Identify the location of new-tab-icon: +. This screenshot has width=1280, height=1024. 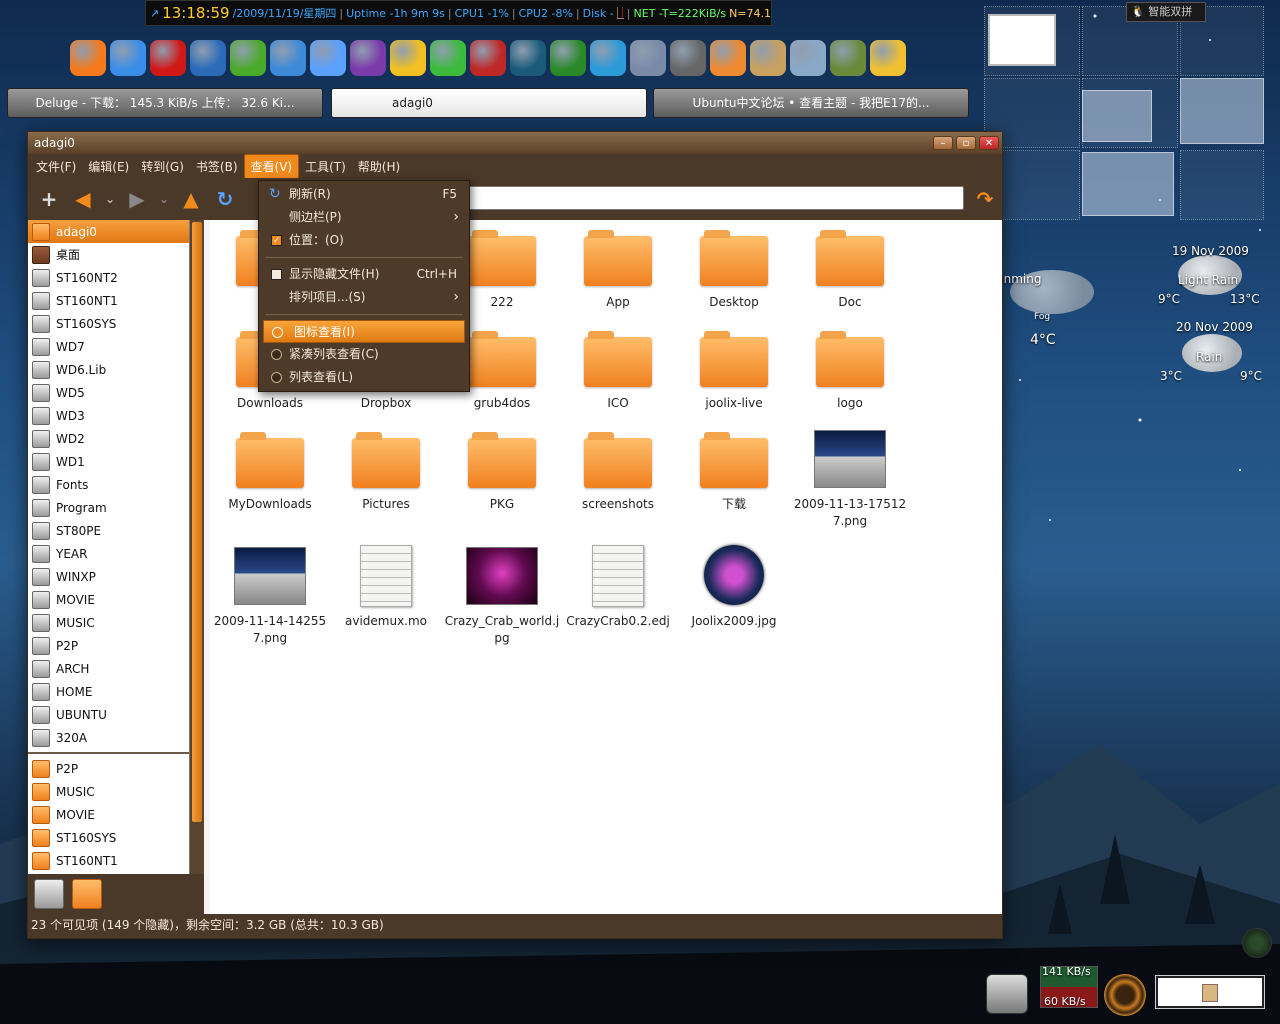
(49, 199).